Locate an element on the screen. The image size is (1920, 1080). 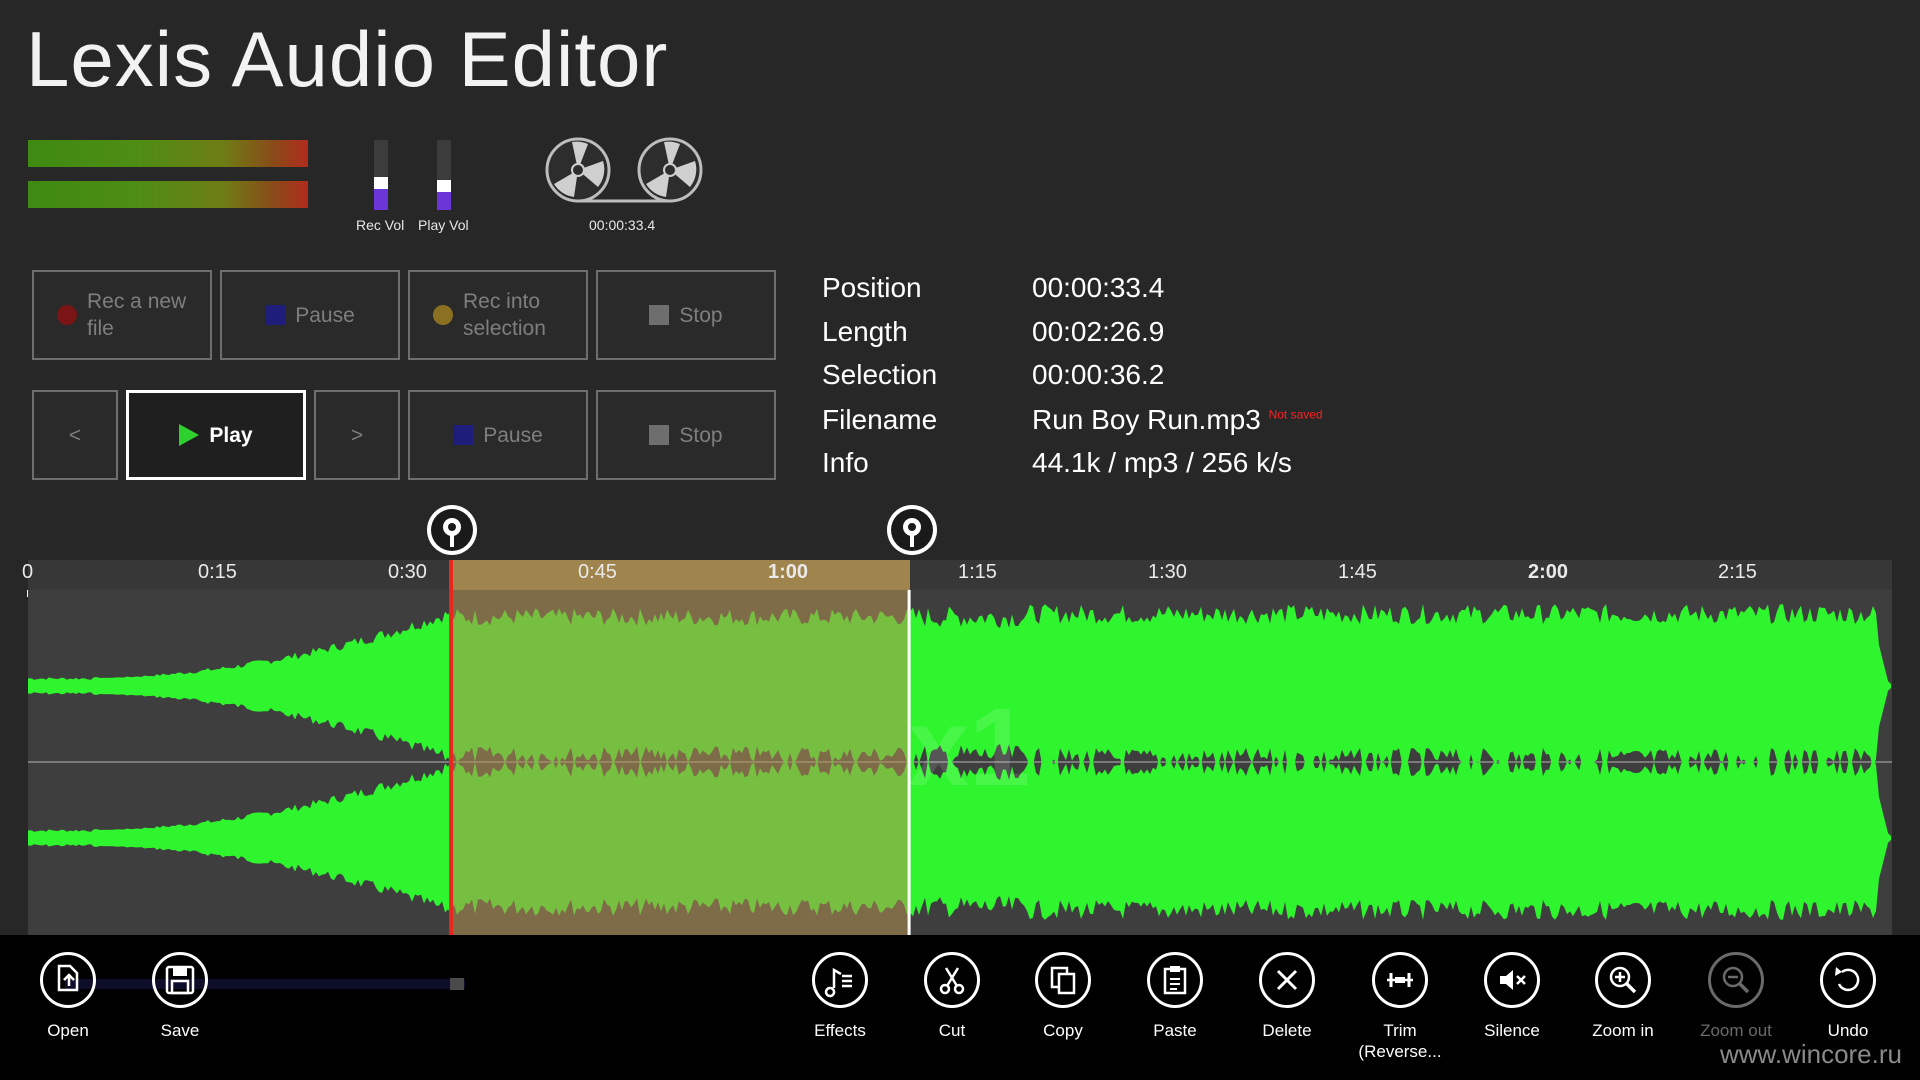
play-vol-label: Play Vol is located at coordinates (443, 225).